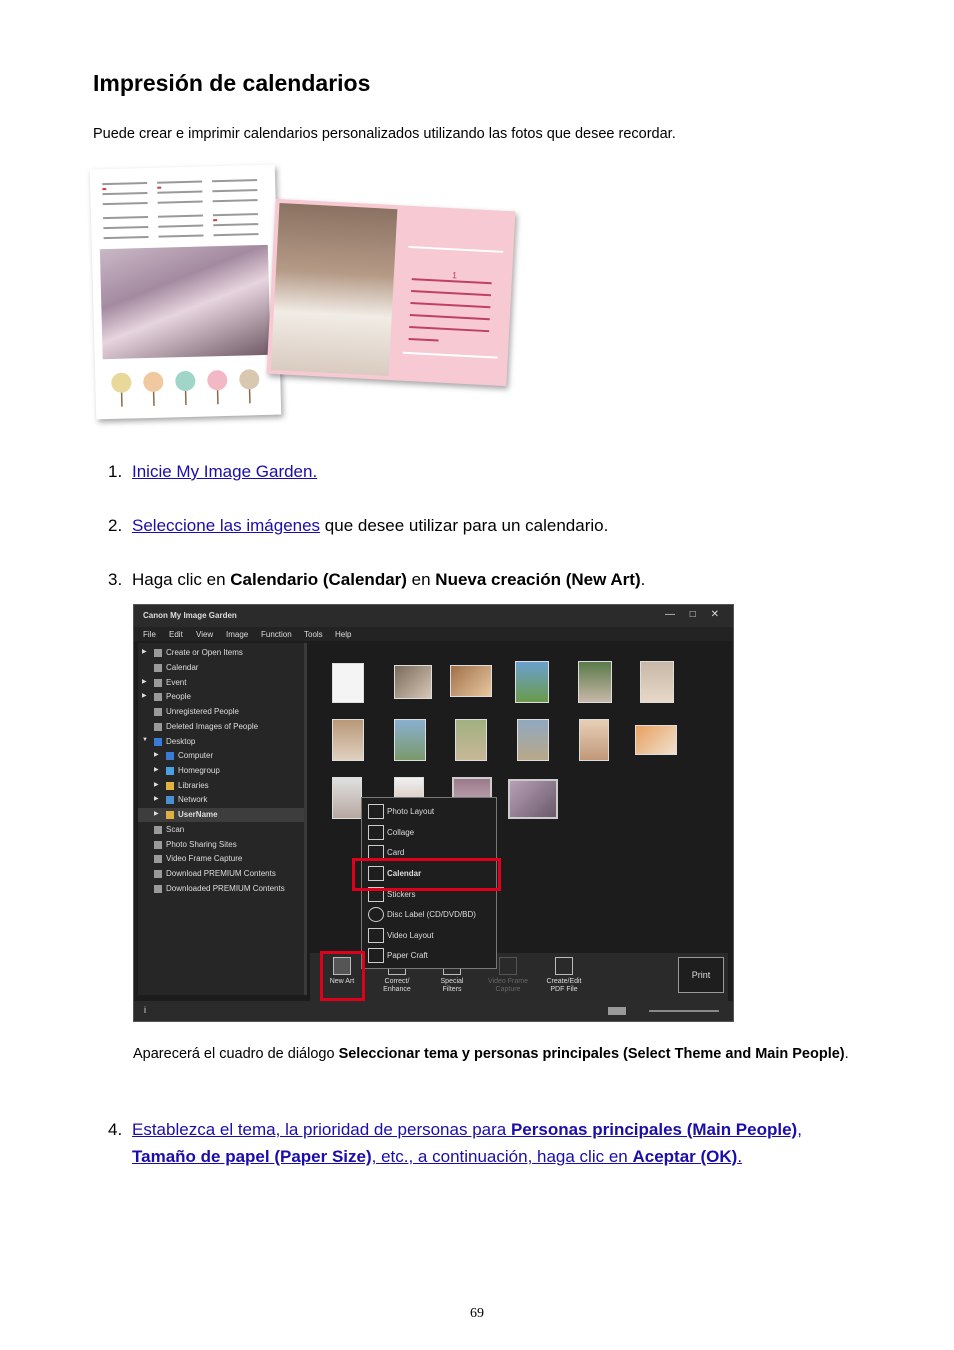 The width and height of the screenshot is (954, 1350). What do you see at coordinates (533, 799) in the screenshot?
I see `image-thumbnail-selected` at bounding box center [533, 799].